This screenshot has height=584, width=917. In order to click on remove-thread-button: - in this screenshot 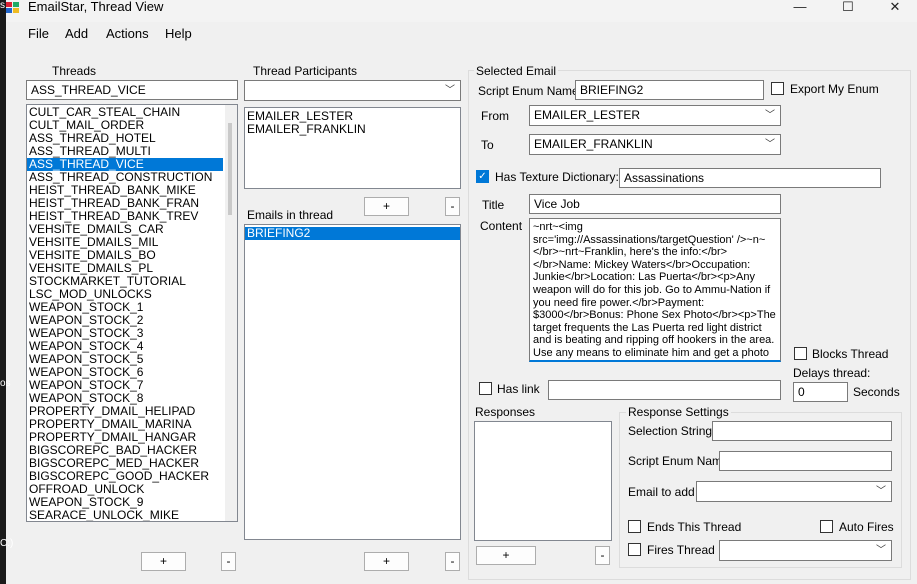, I will do `click(228, 561)`.